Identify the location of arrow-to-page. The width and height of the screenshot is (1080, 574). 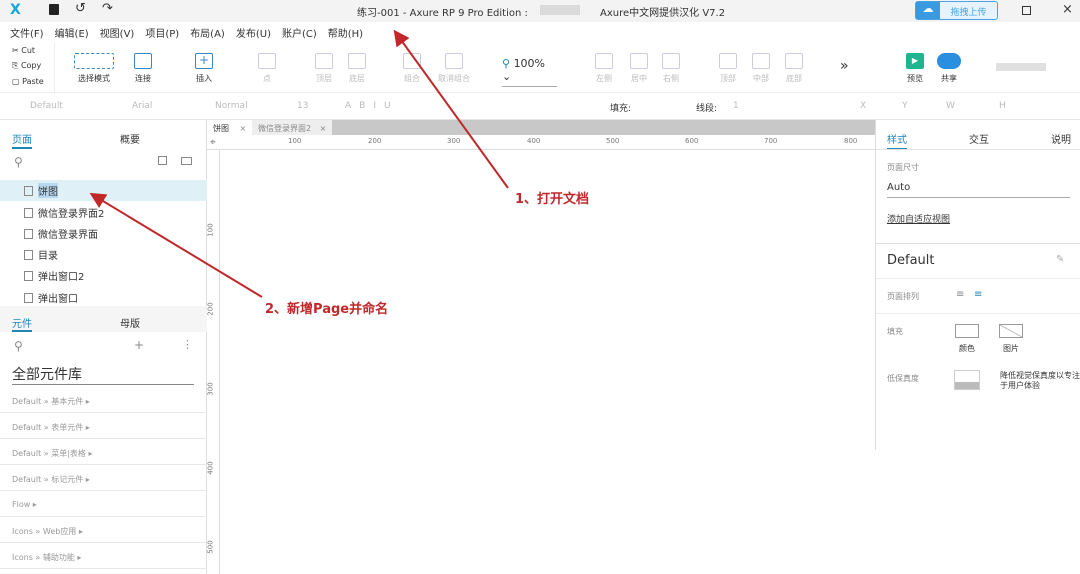
(176, 245).